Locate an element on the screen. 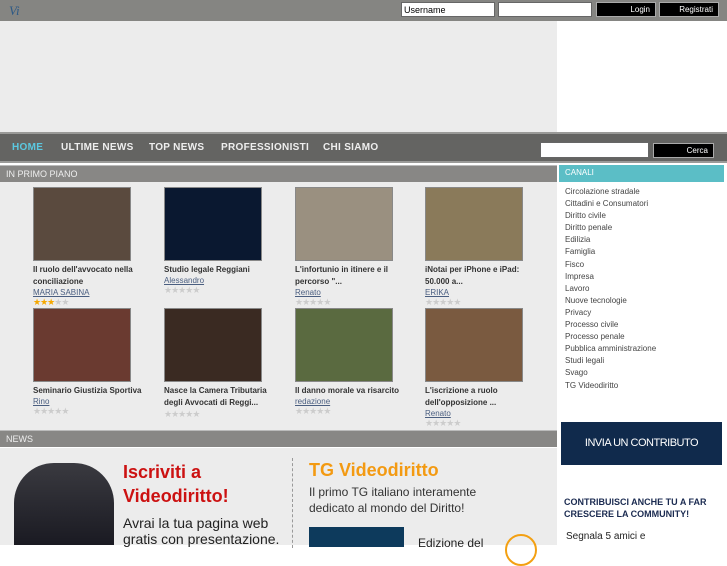 The height and width of the screenshot is (566, 727). signup-title: Iscriviti a Videodiritto! is located at coordinates (193, 484).